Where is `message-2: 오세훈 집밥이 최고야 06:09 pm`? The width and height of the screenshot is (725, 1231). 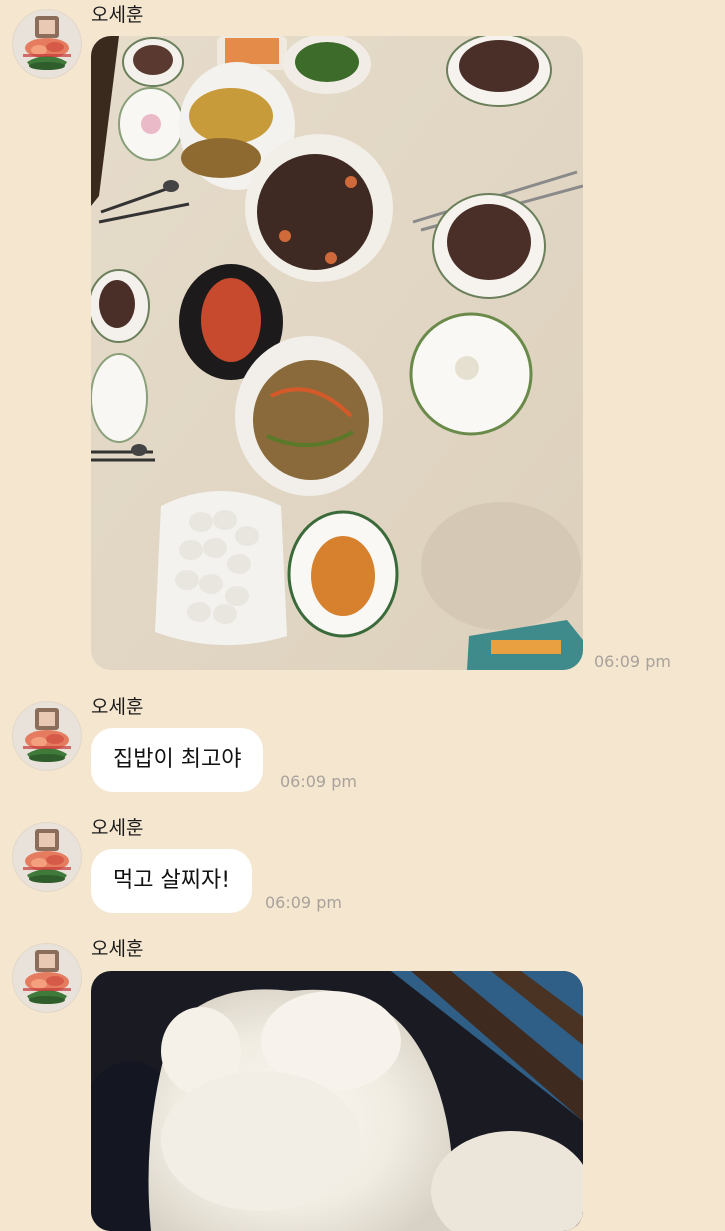
message-2: 오세훈 집밥이 최고야 06:09 pm is located at coordinates (362, 749).